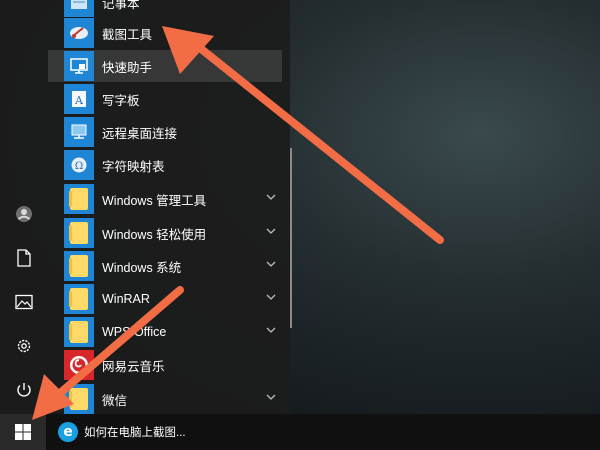 This screenshot has height=450, width=600. Describe the element at coordinates (127, 34) in the screenshot. I see `app-label: 截图工具` at that location.